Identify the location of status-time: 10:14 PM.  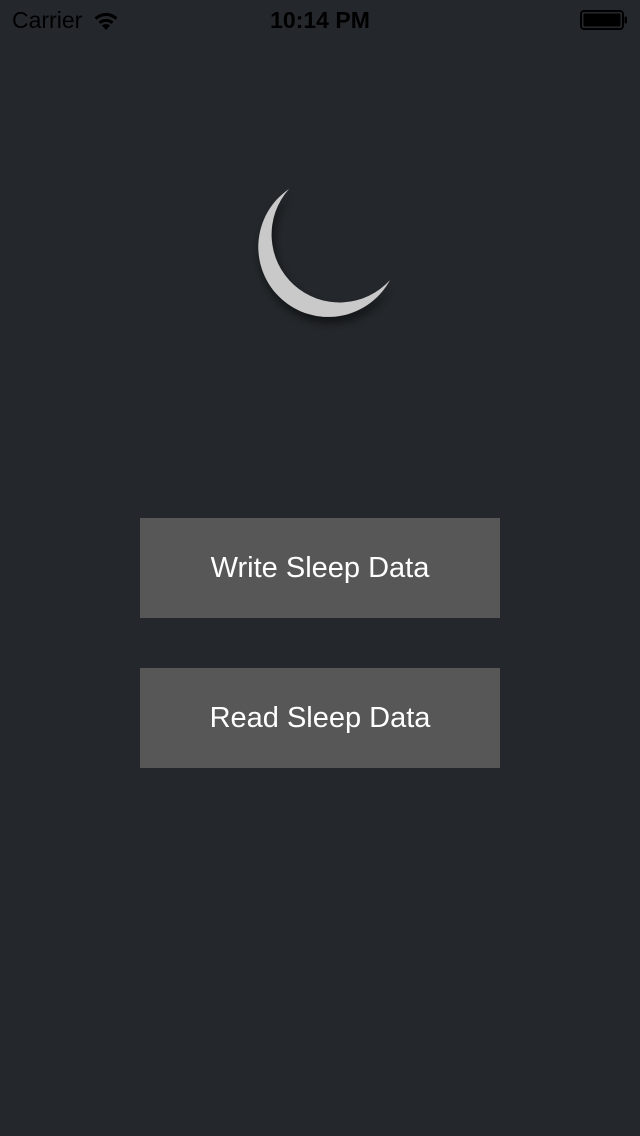
(320, 20).